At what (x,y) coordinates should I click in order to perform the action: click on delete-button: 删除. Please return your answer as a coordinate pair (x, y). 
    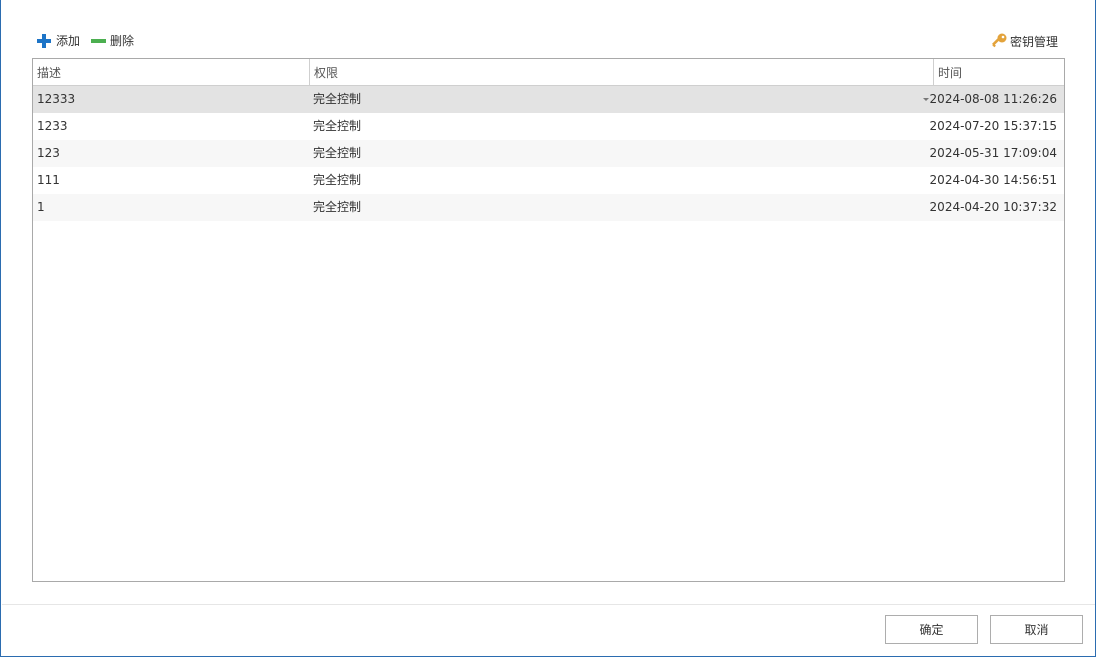
    Looking at the image, I should click on (112, 41).